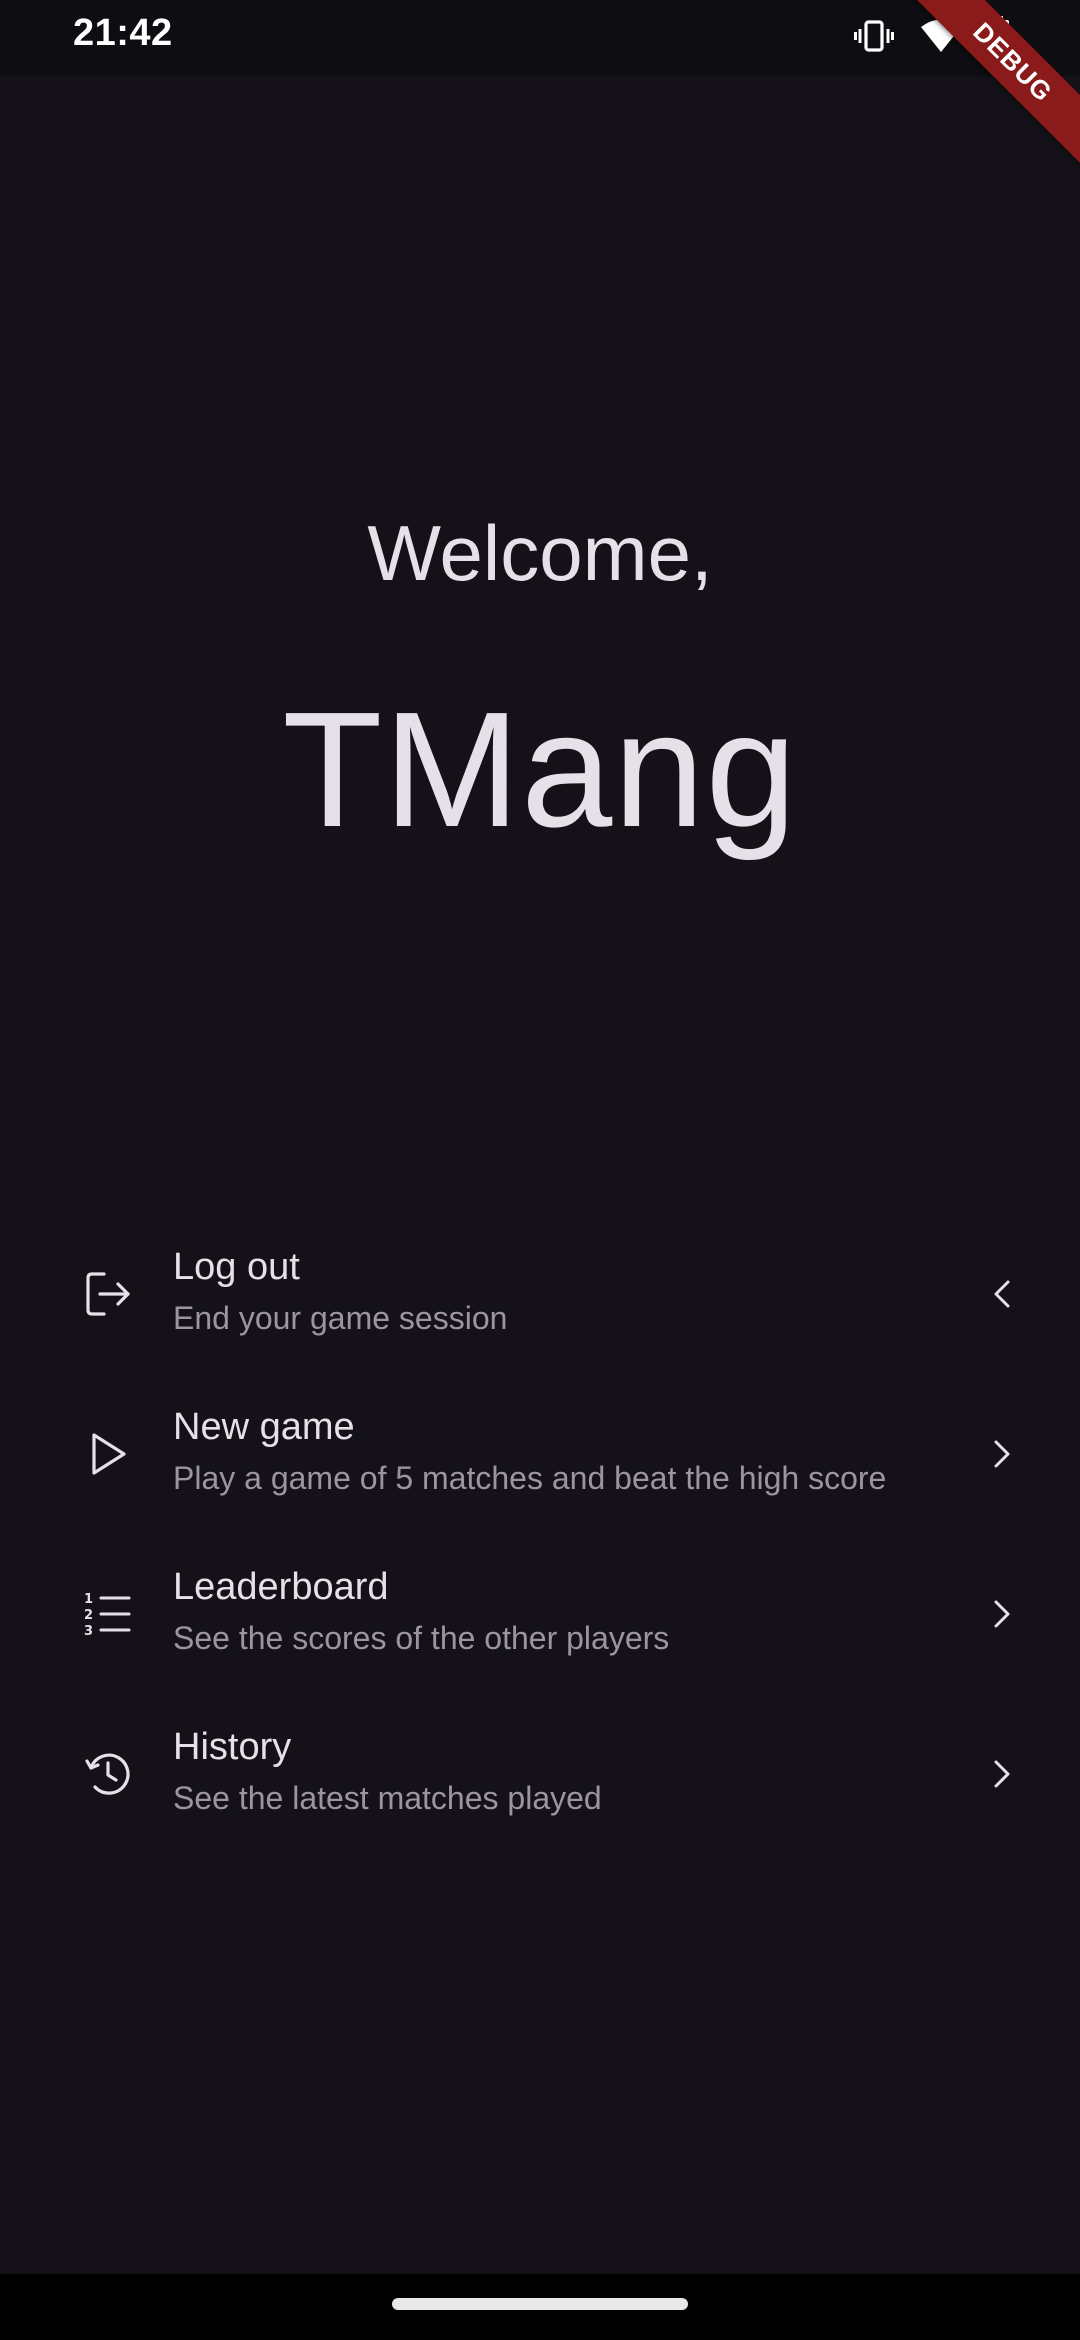  What do you see at coordinates (108, 1294) in the screenshot?
I see `logout-icon` at bounding box center [108, 1294].